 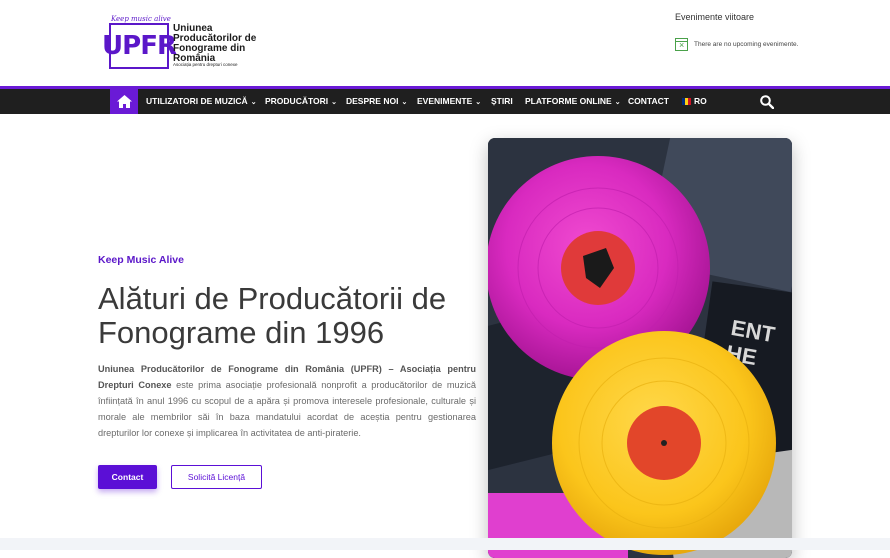 I want to click on hero-tagline: Keep Music Alive, so click(x=141, y=260).